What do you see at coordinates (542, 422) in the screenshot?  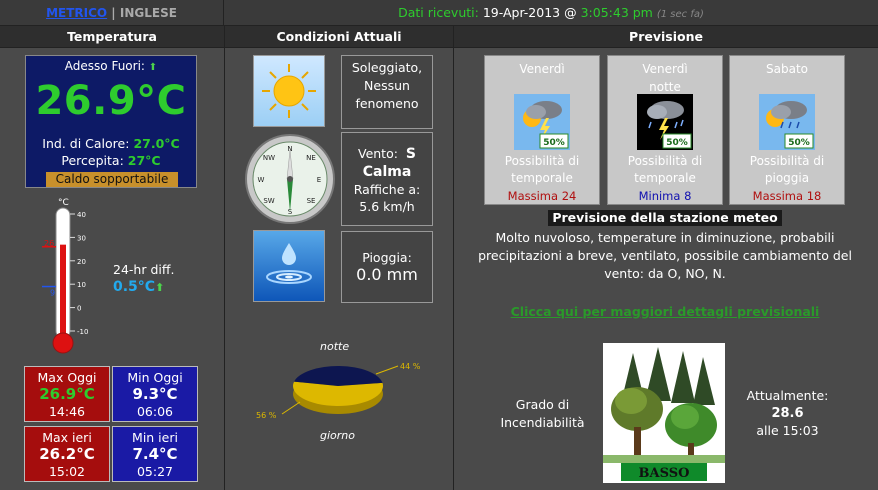 I see `fire-label-line-2: Incendiabilità` at bounding box center [542, 422].